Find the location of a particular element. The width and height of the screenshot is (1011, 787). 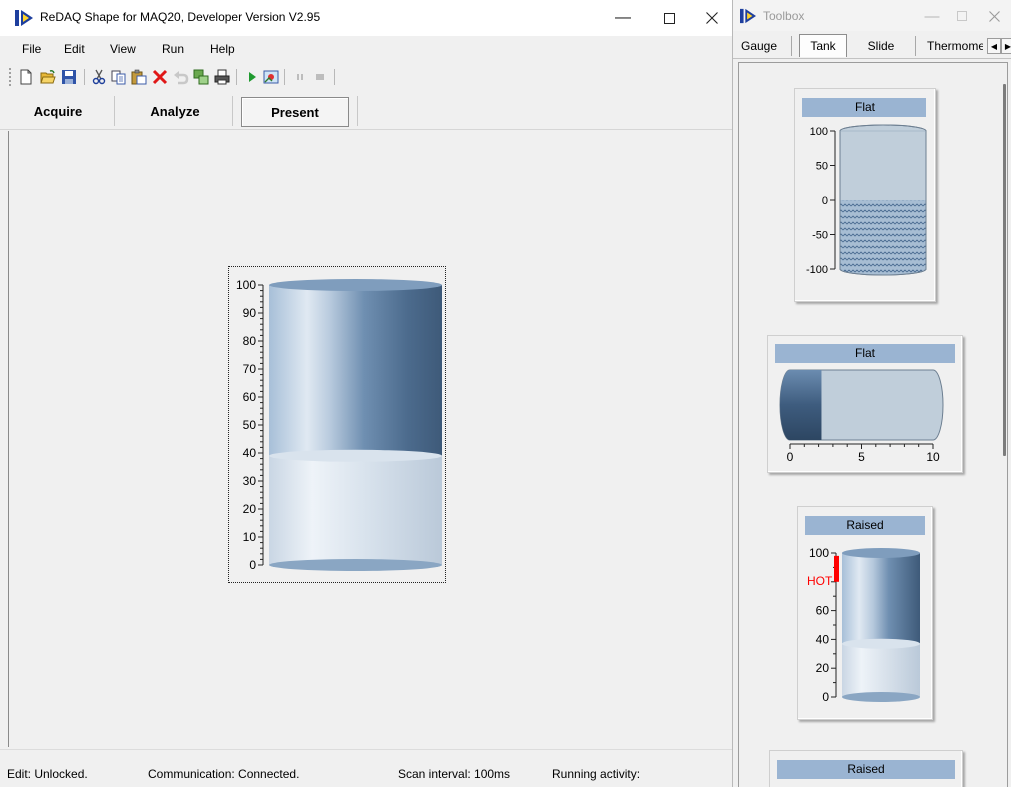

toolbox-item-raised-tank-2: Raised is located at coordinates (866, 768).